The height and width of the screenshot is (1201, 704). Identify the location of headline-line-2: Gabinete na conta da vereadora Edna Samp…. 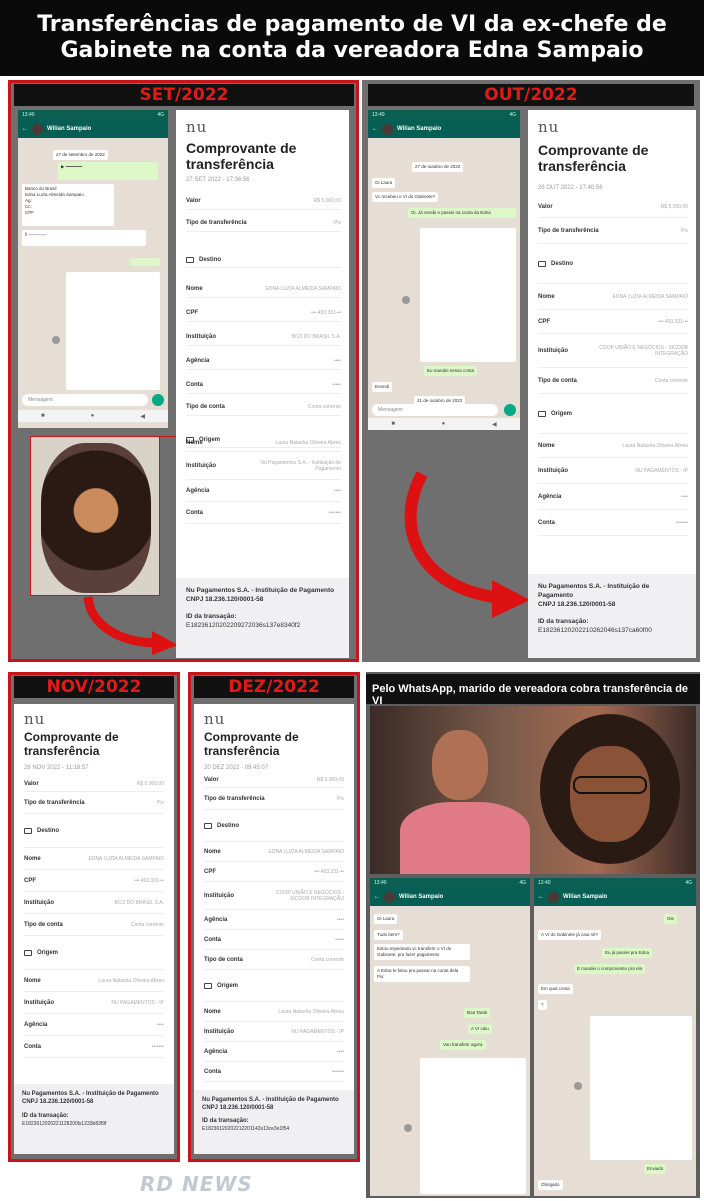
(352, 50).